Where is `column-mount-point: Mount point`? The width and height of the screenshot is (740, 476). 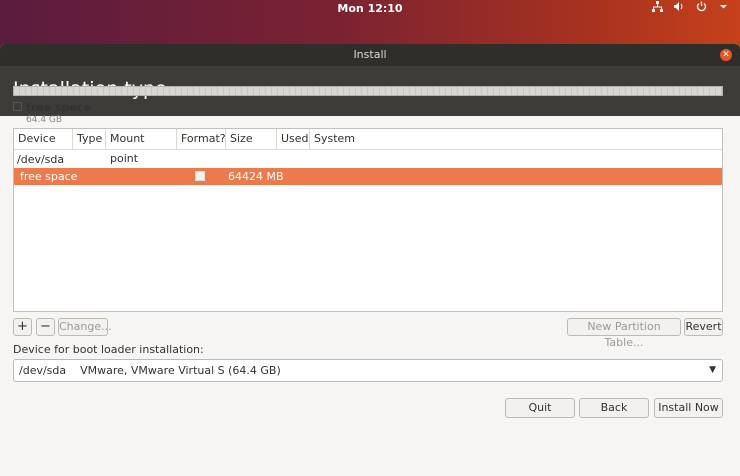
column-mount-point: Mount point is located at coordinates (141, 147).